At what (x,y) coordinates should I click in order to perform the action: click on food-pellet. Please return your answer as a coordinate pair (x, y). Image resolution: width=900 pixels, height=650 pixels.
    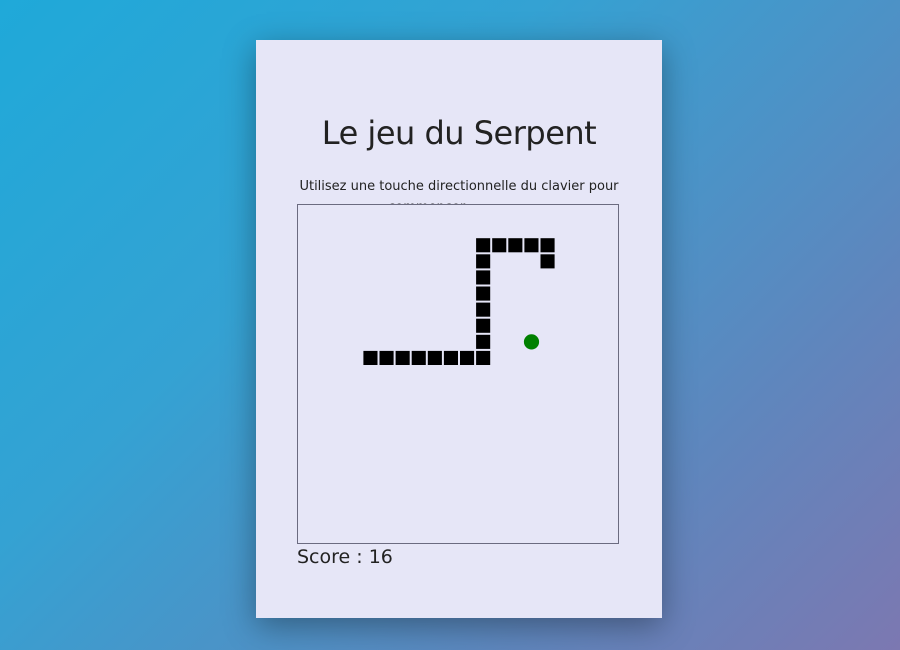
    Looking at the image, I should click on (531, 342).